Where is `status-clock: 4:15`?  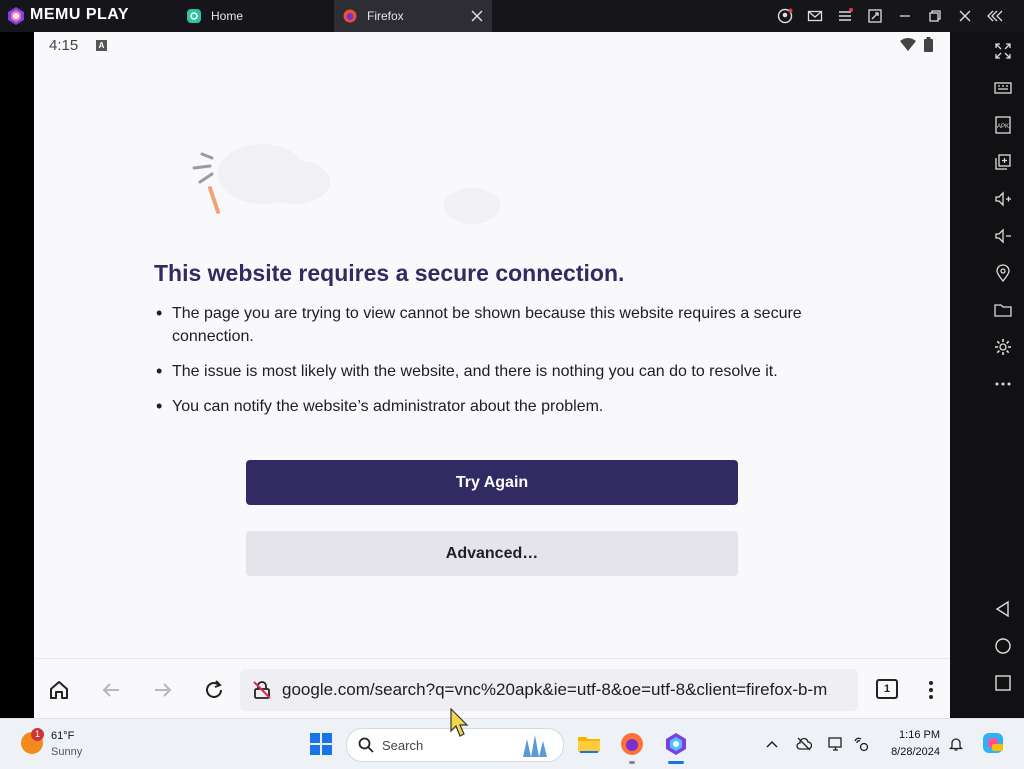
status-clock: 4:15 is located at coordinates (64, 45).